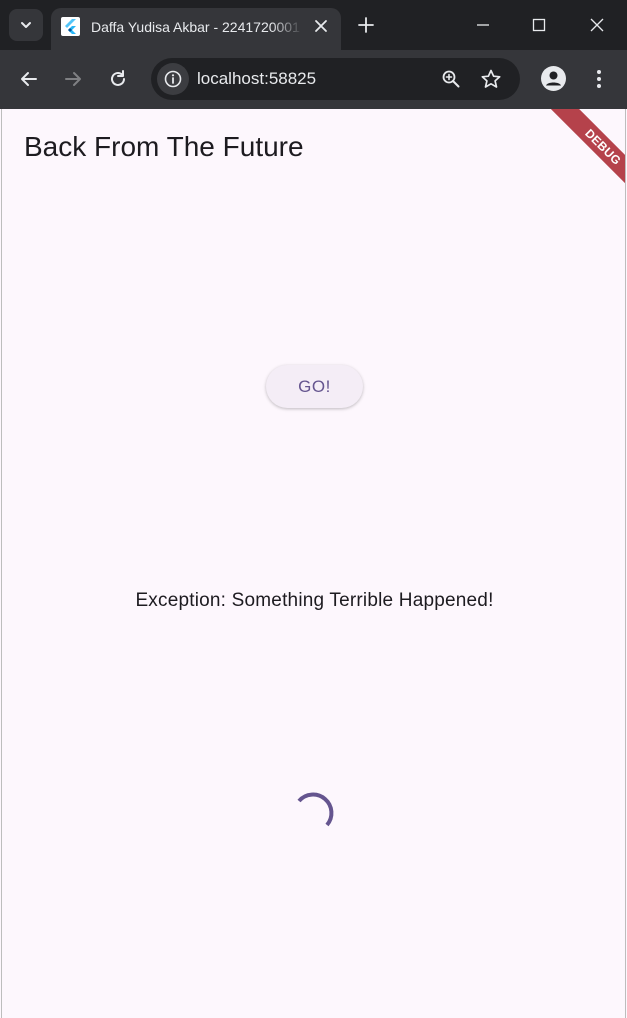 This screenshot has width=627, height=1018. I want to click on profile-icon, so click(553, 78).